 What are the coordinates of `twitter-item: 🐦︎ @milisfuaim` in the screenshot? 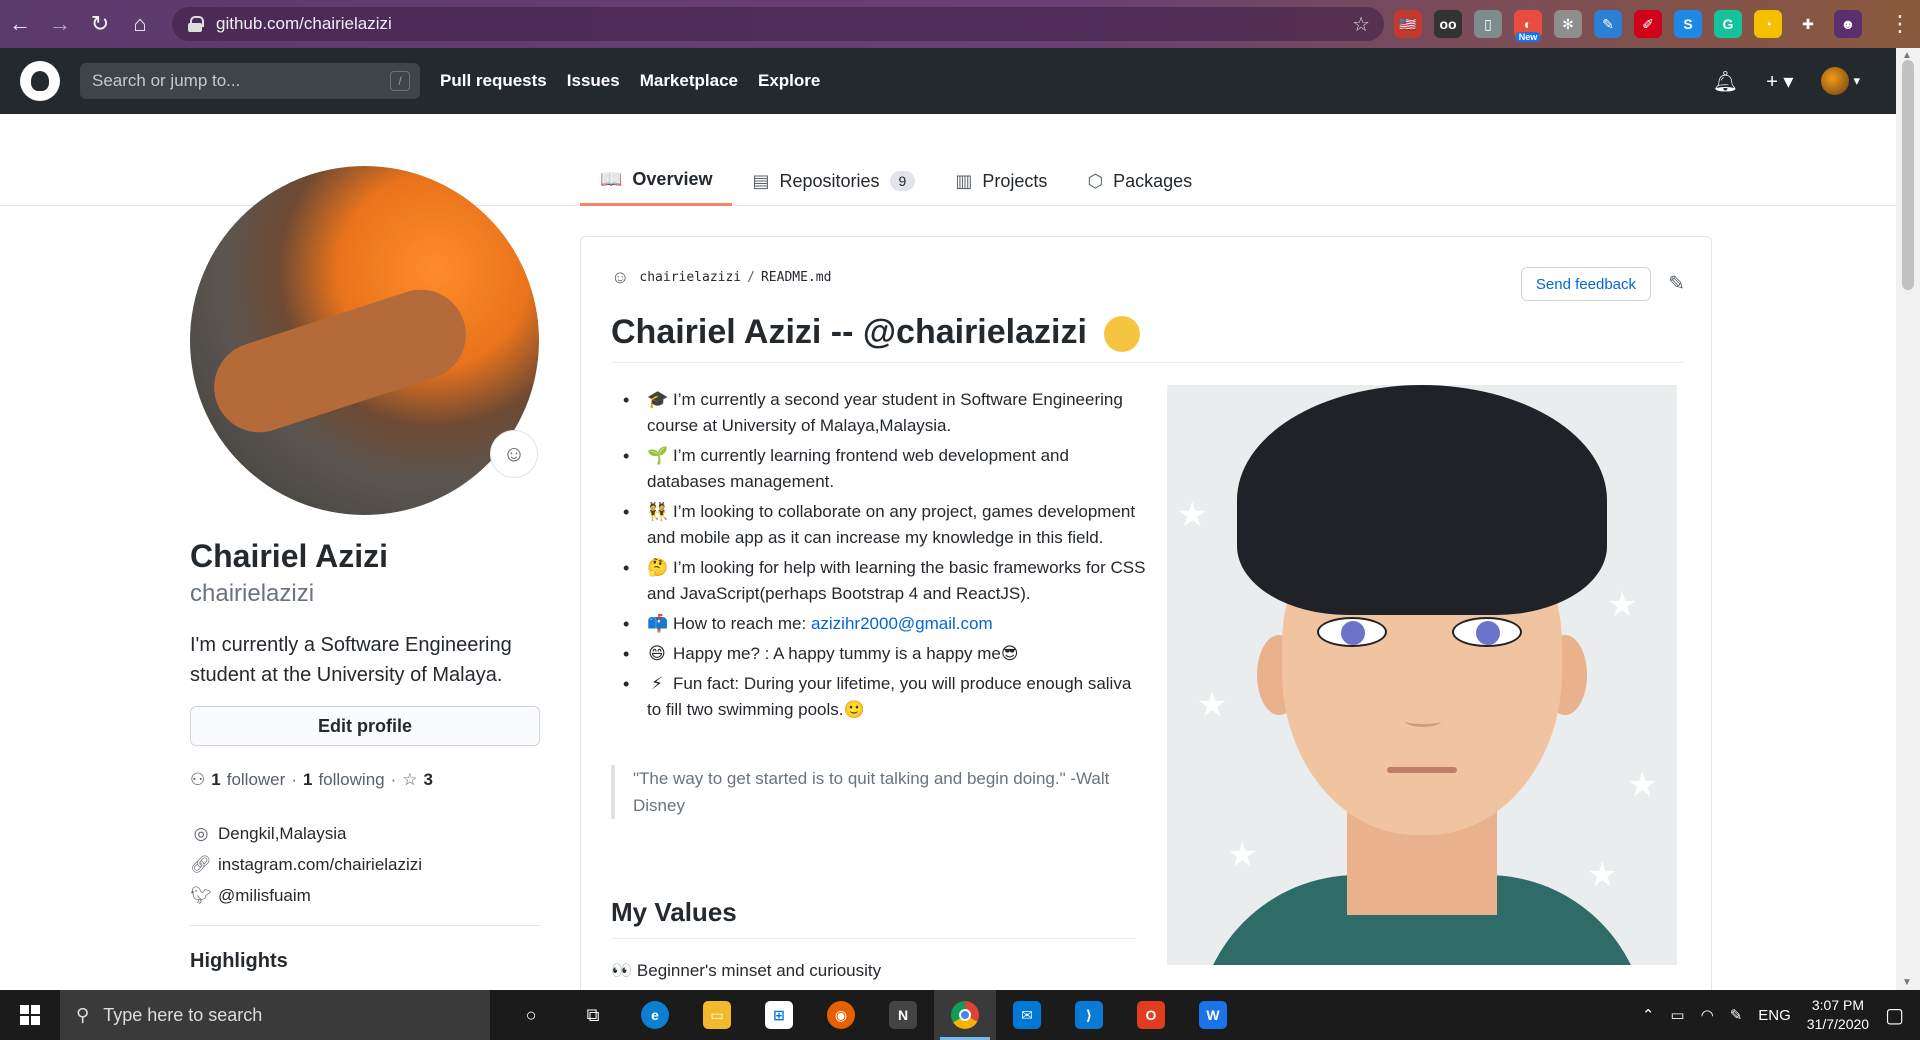 It's located at (306, 895).